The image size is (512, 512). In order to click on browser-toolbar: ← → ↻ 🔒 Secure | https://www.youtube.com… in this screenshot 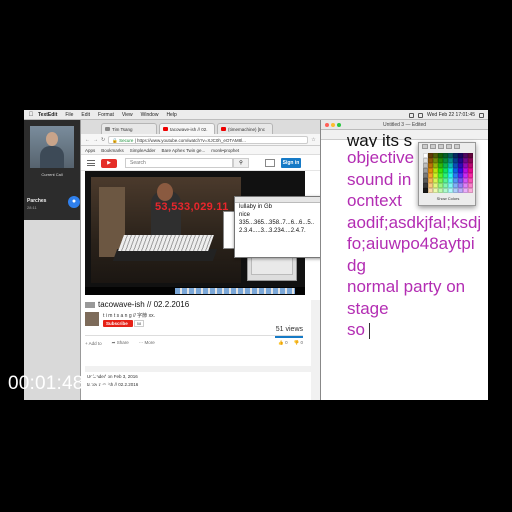, I will do `click(213, 140)`.